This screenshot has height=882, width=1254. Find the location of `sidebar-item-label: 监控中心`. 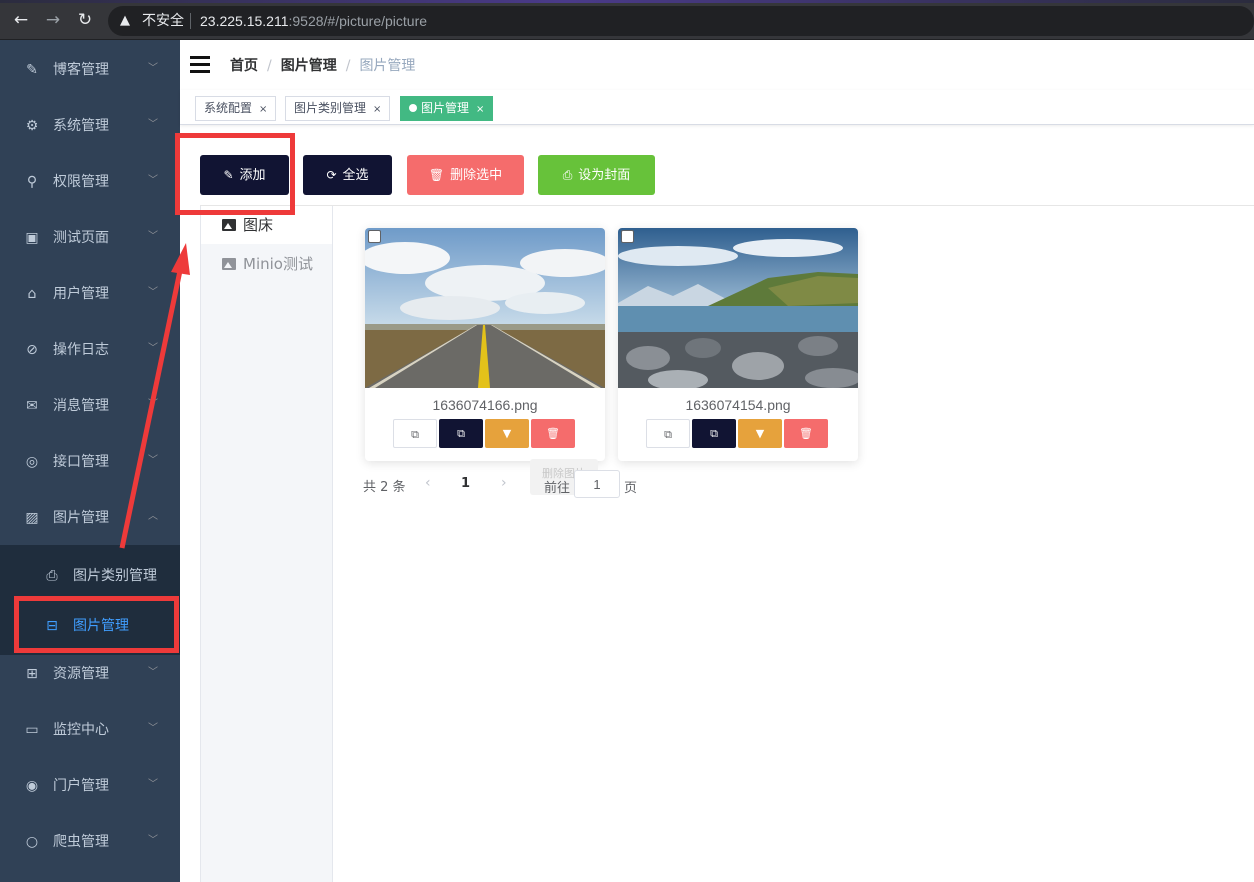

sidebar-item-label: 监控中心 is located at coordinates (81, 730).